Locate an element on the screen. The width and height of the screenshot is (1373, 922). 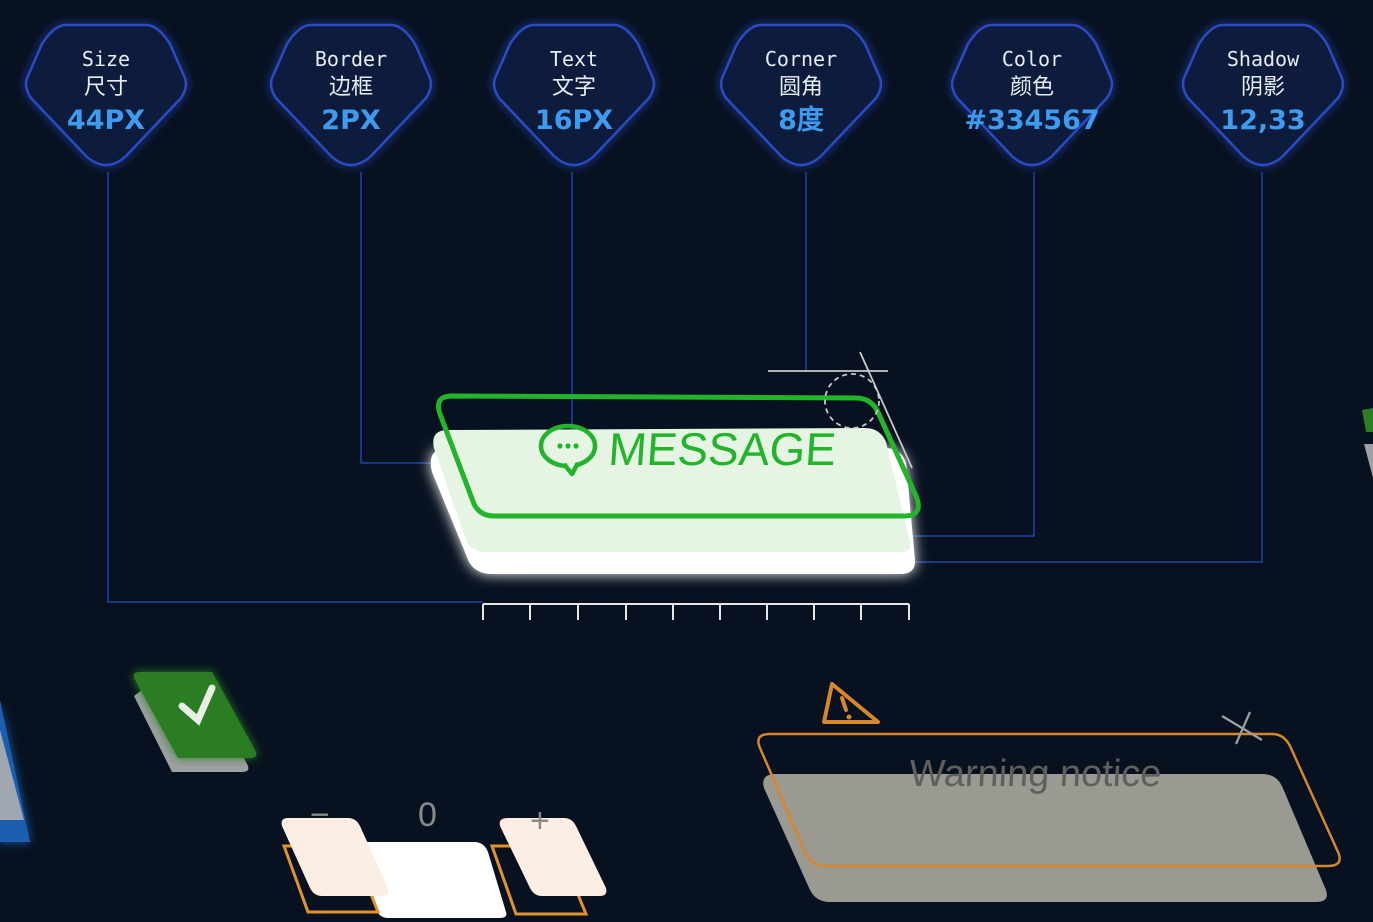
badge-size-sub: 尺寸 is located at coordinates (106, 87).